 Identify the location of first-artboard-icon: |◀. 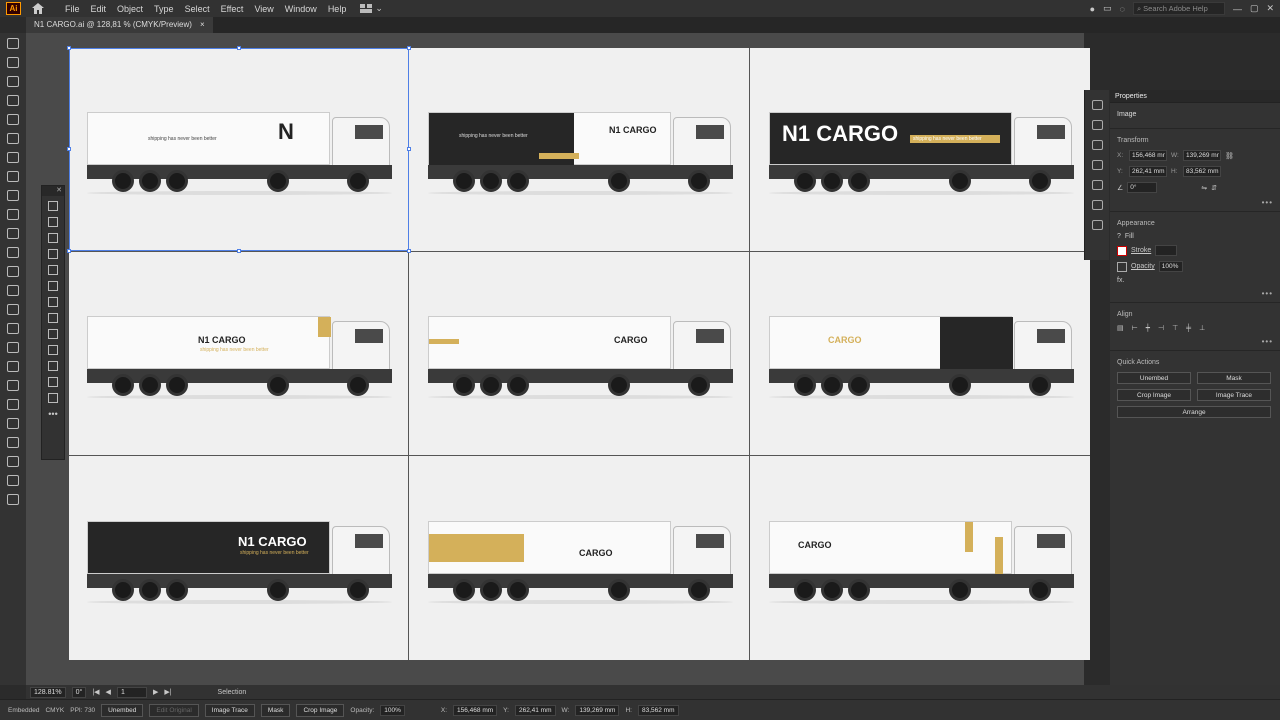
(95, 692).